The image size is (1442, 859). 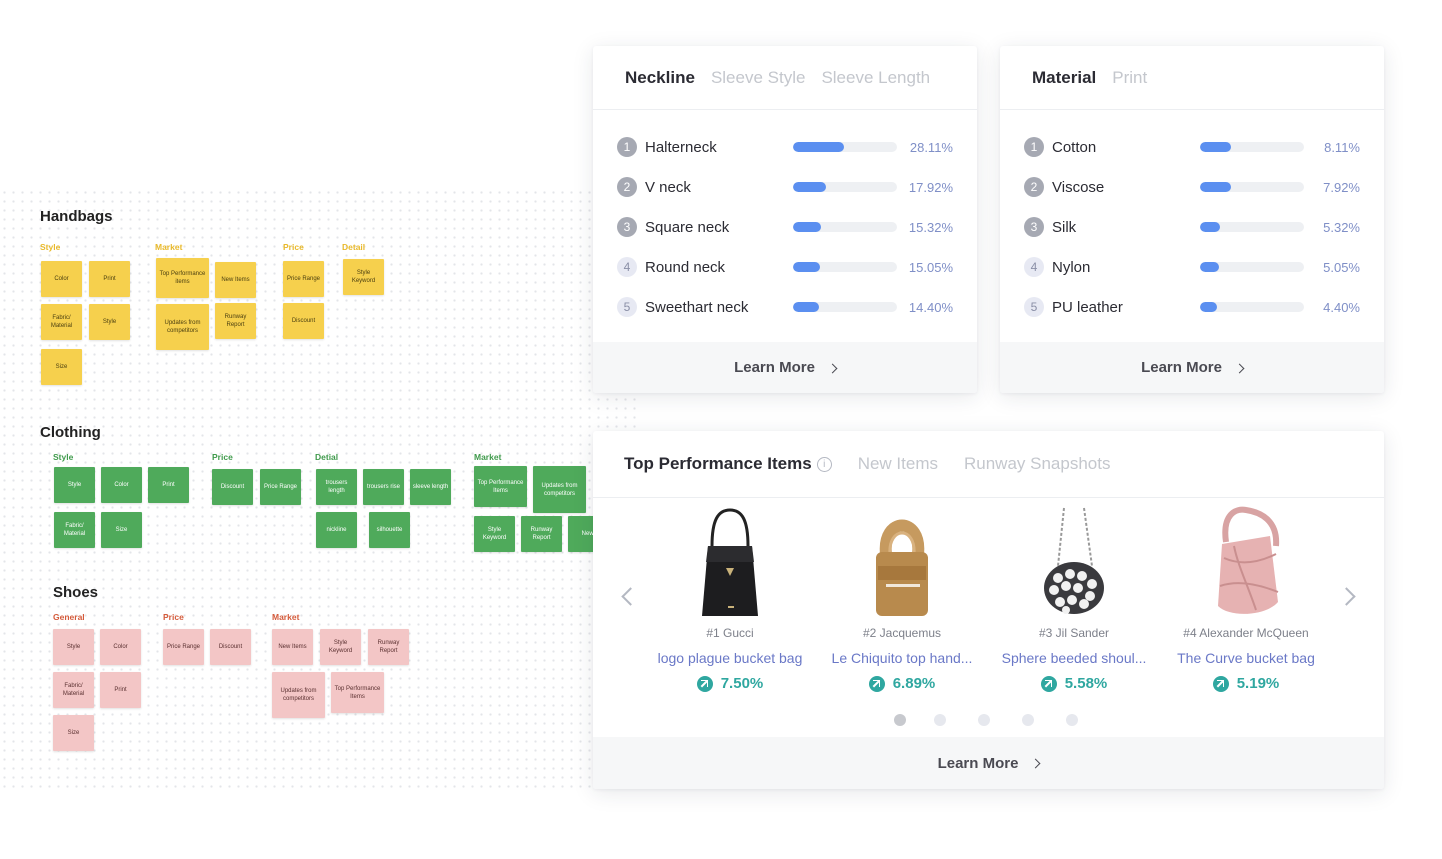 I want to click on sticky-note: trousers rise, so click(x=383, y=487).